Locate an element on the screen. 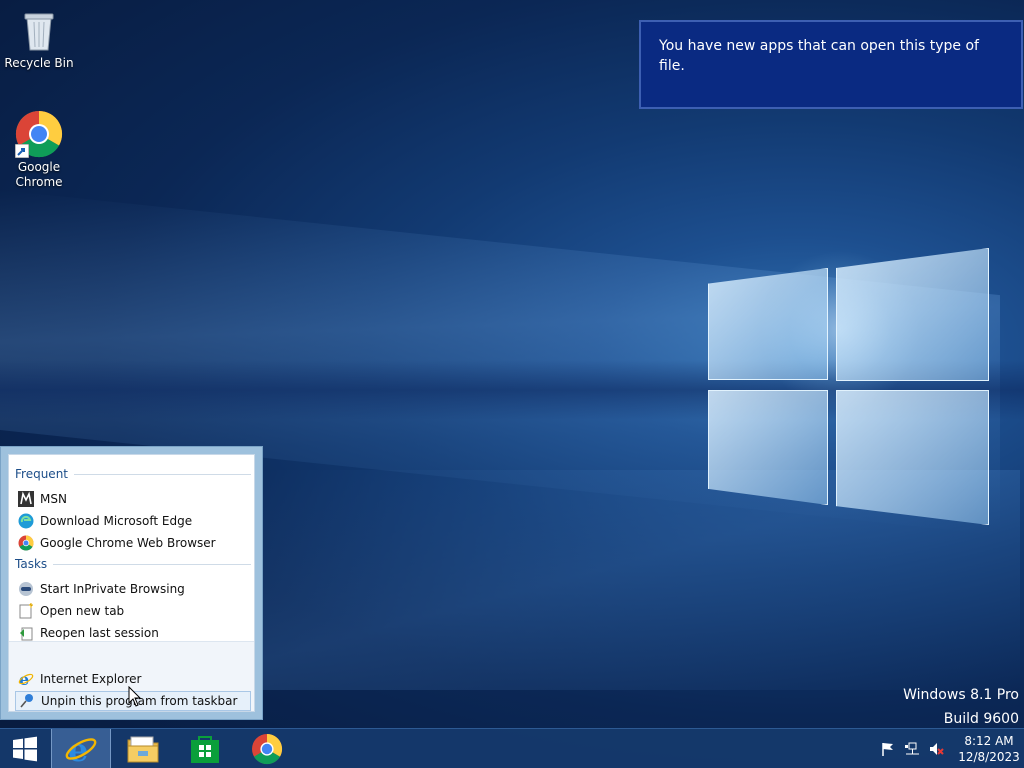 Image resolution: width=1024 pixels, height=768 pixels. network-icon is located at coordinates (912, 749).